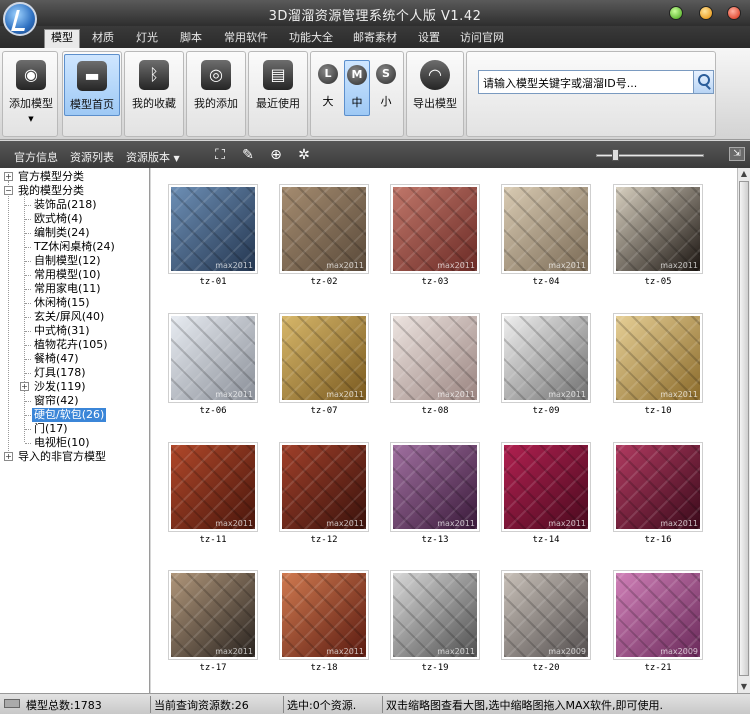  Describe the element at coordinates (429, 39) in the screenshot. I see `tab-settings: 设置` at that location.